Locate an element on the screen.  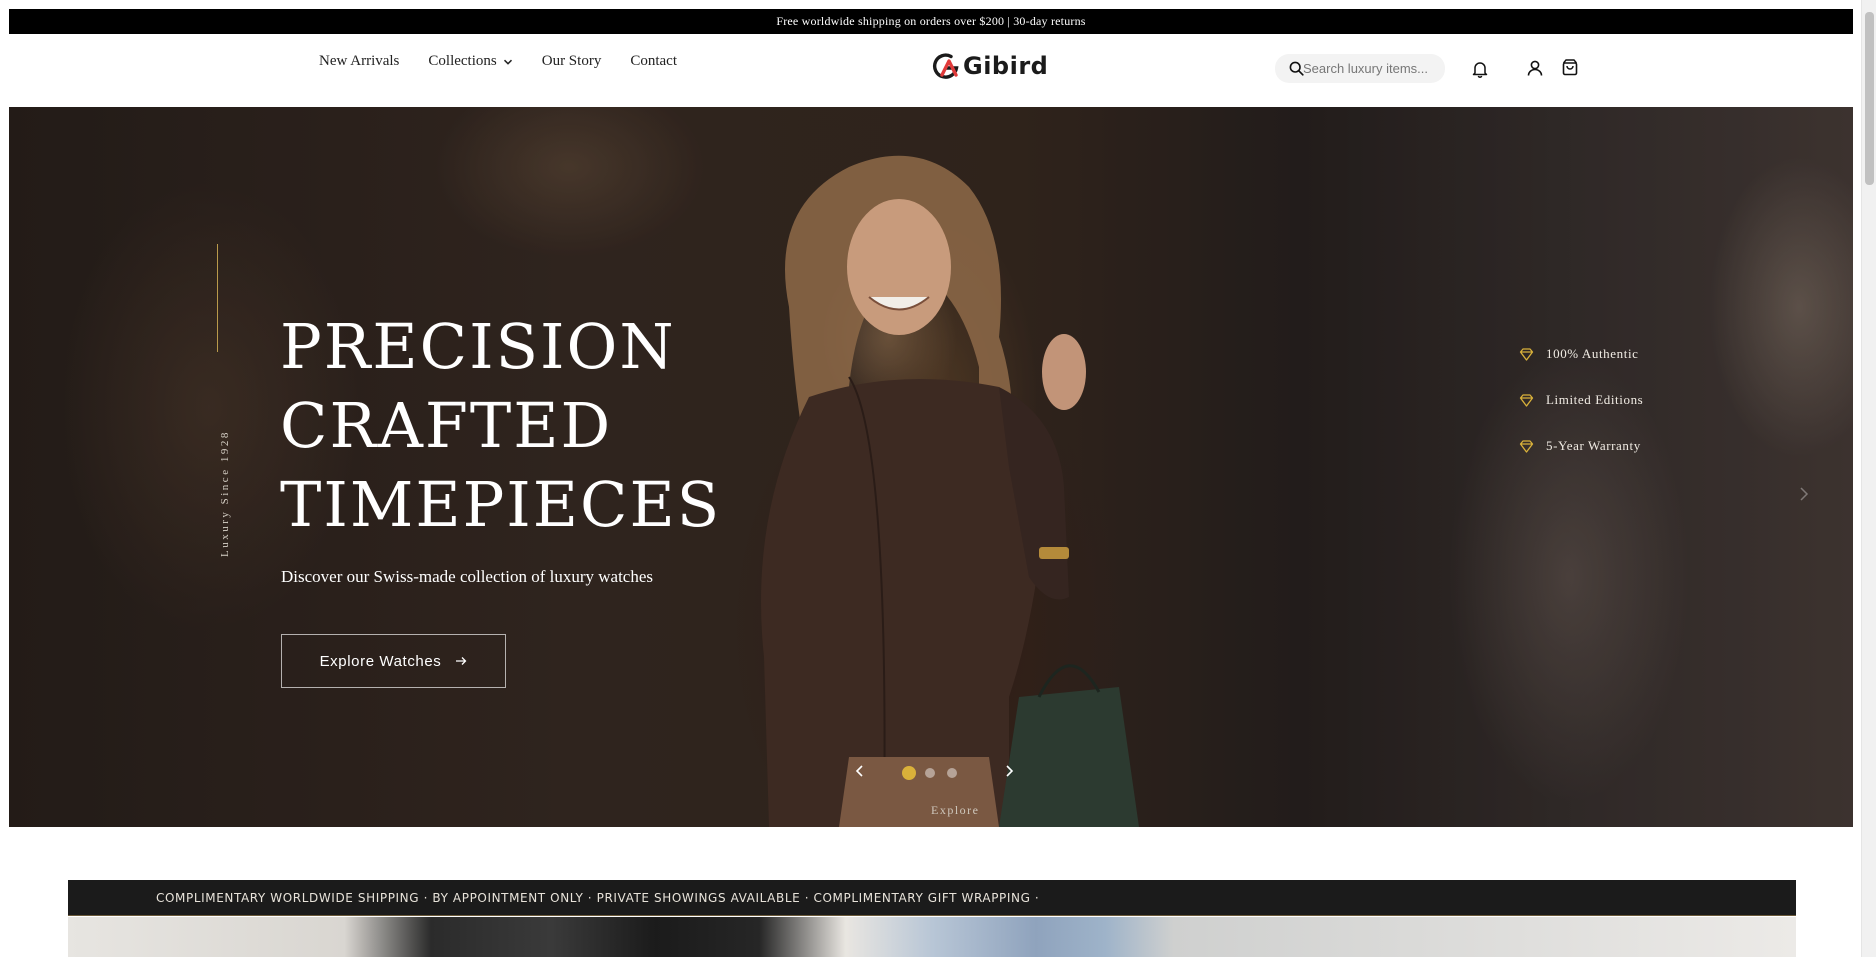
hero-title-line: CRAFTED is located at coordinates (446, 425).